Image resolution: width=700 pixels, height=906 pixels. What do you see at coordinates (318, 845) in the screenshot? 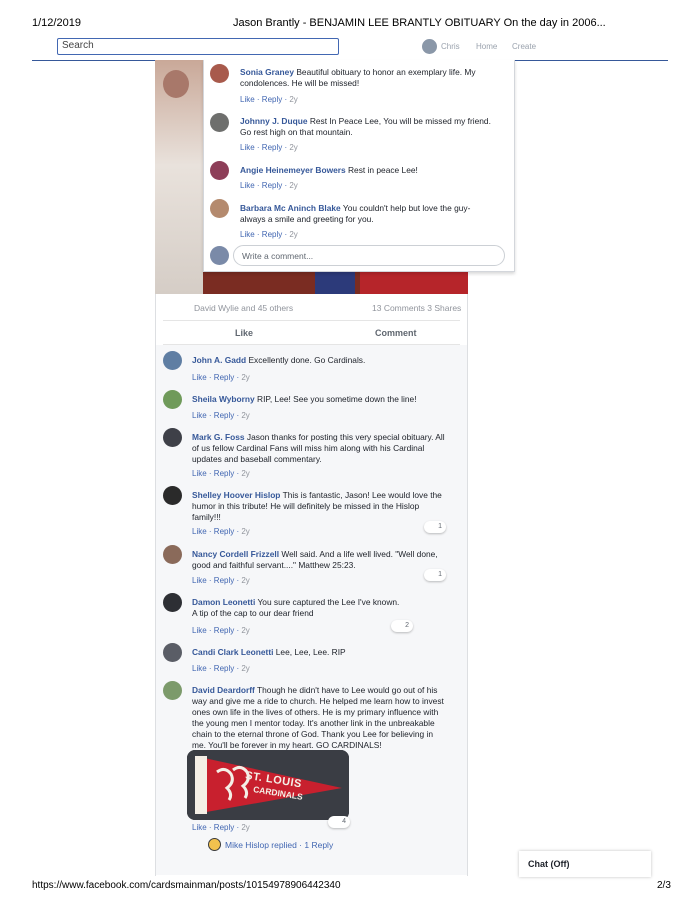
I see `reply-count: 1 Reply` at bounding box center [318, 845].